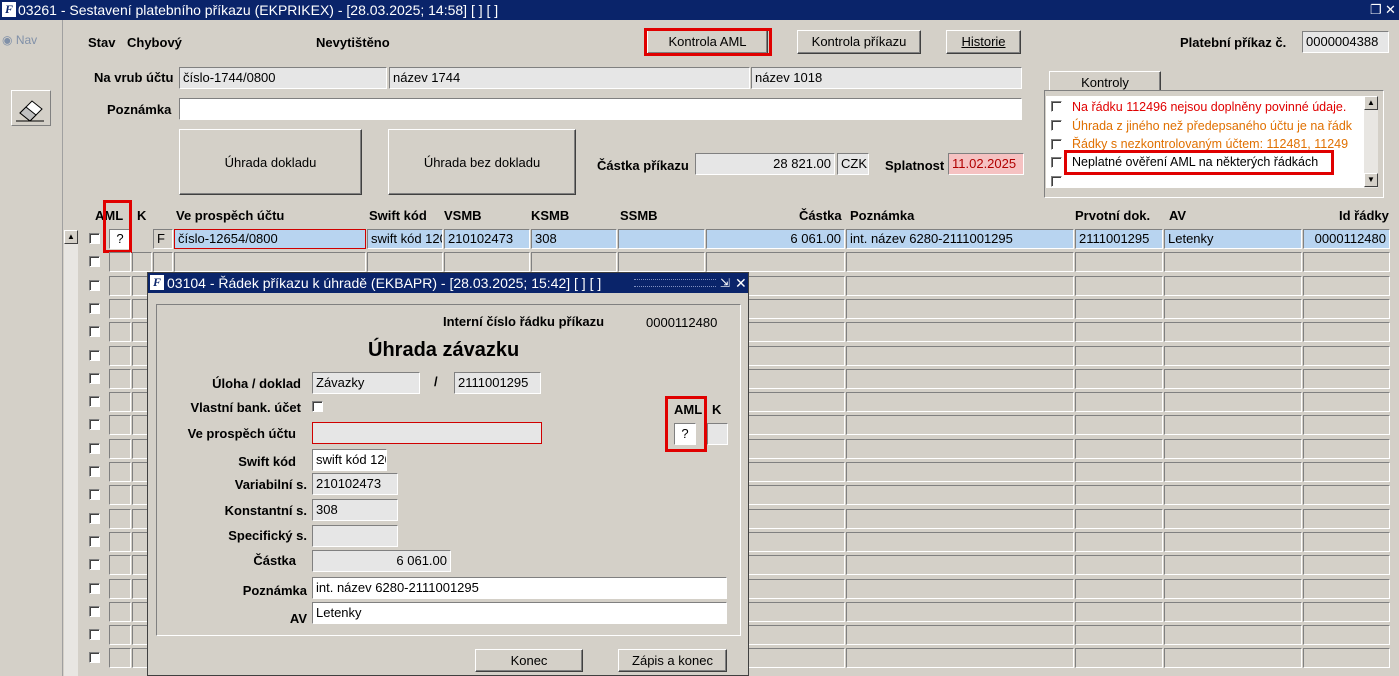 The width and height of the screenshot is (1399, 676). I want to click on nav-toggle: ◉ Nav, so click(19, 40).